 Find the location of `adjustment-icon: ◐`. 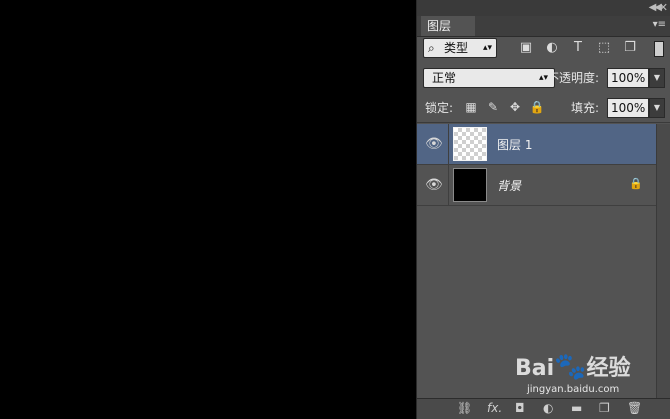

adjustment-icon: ◐ is located at coordinates (552, 47).